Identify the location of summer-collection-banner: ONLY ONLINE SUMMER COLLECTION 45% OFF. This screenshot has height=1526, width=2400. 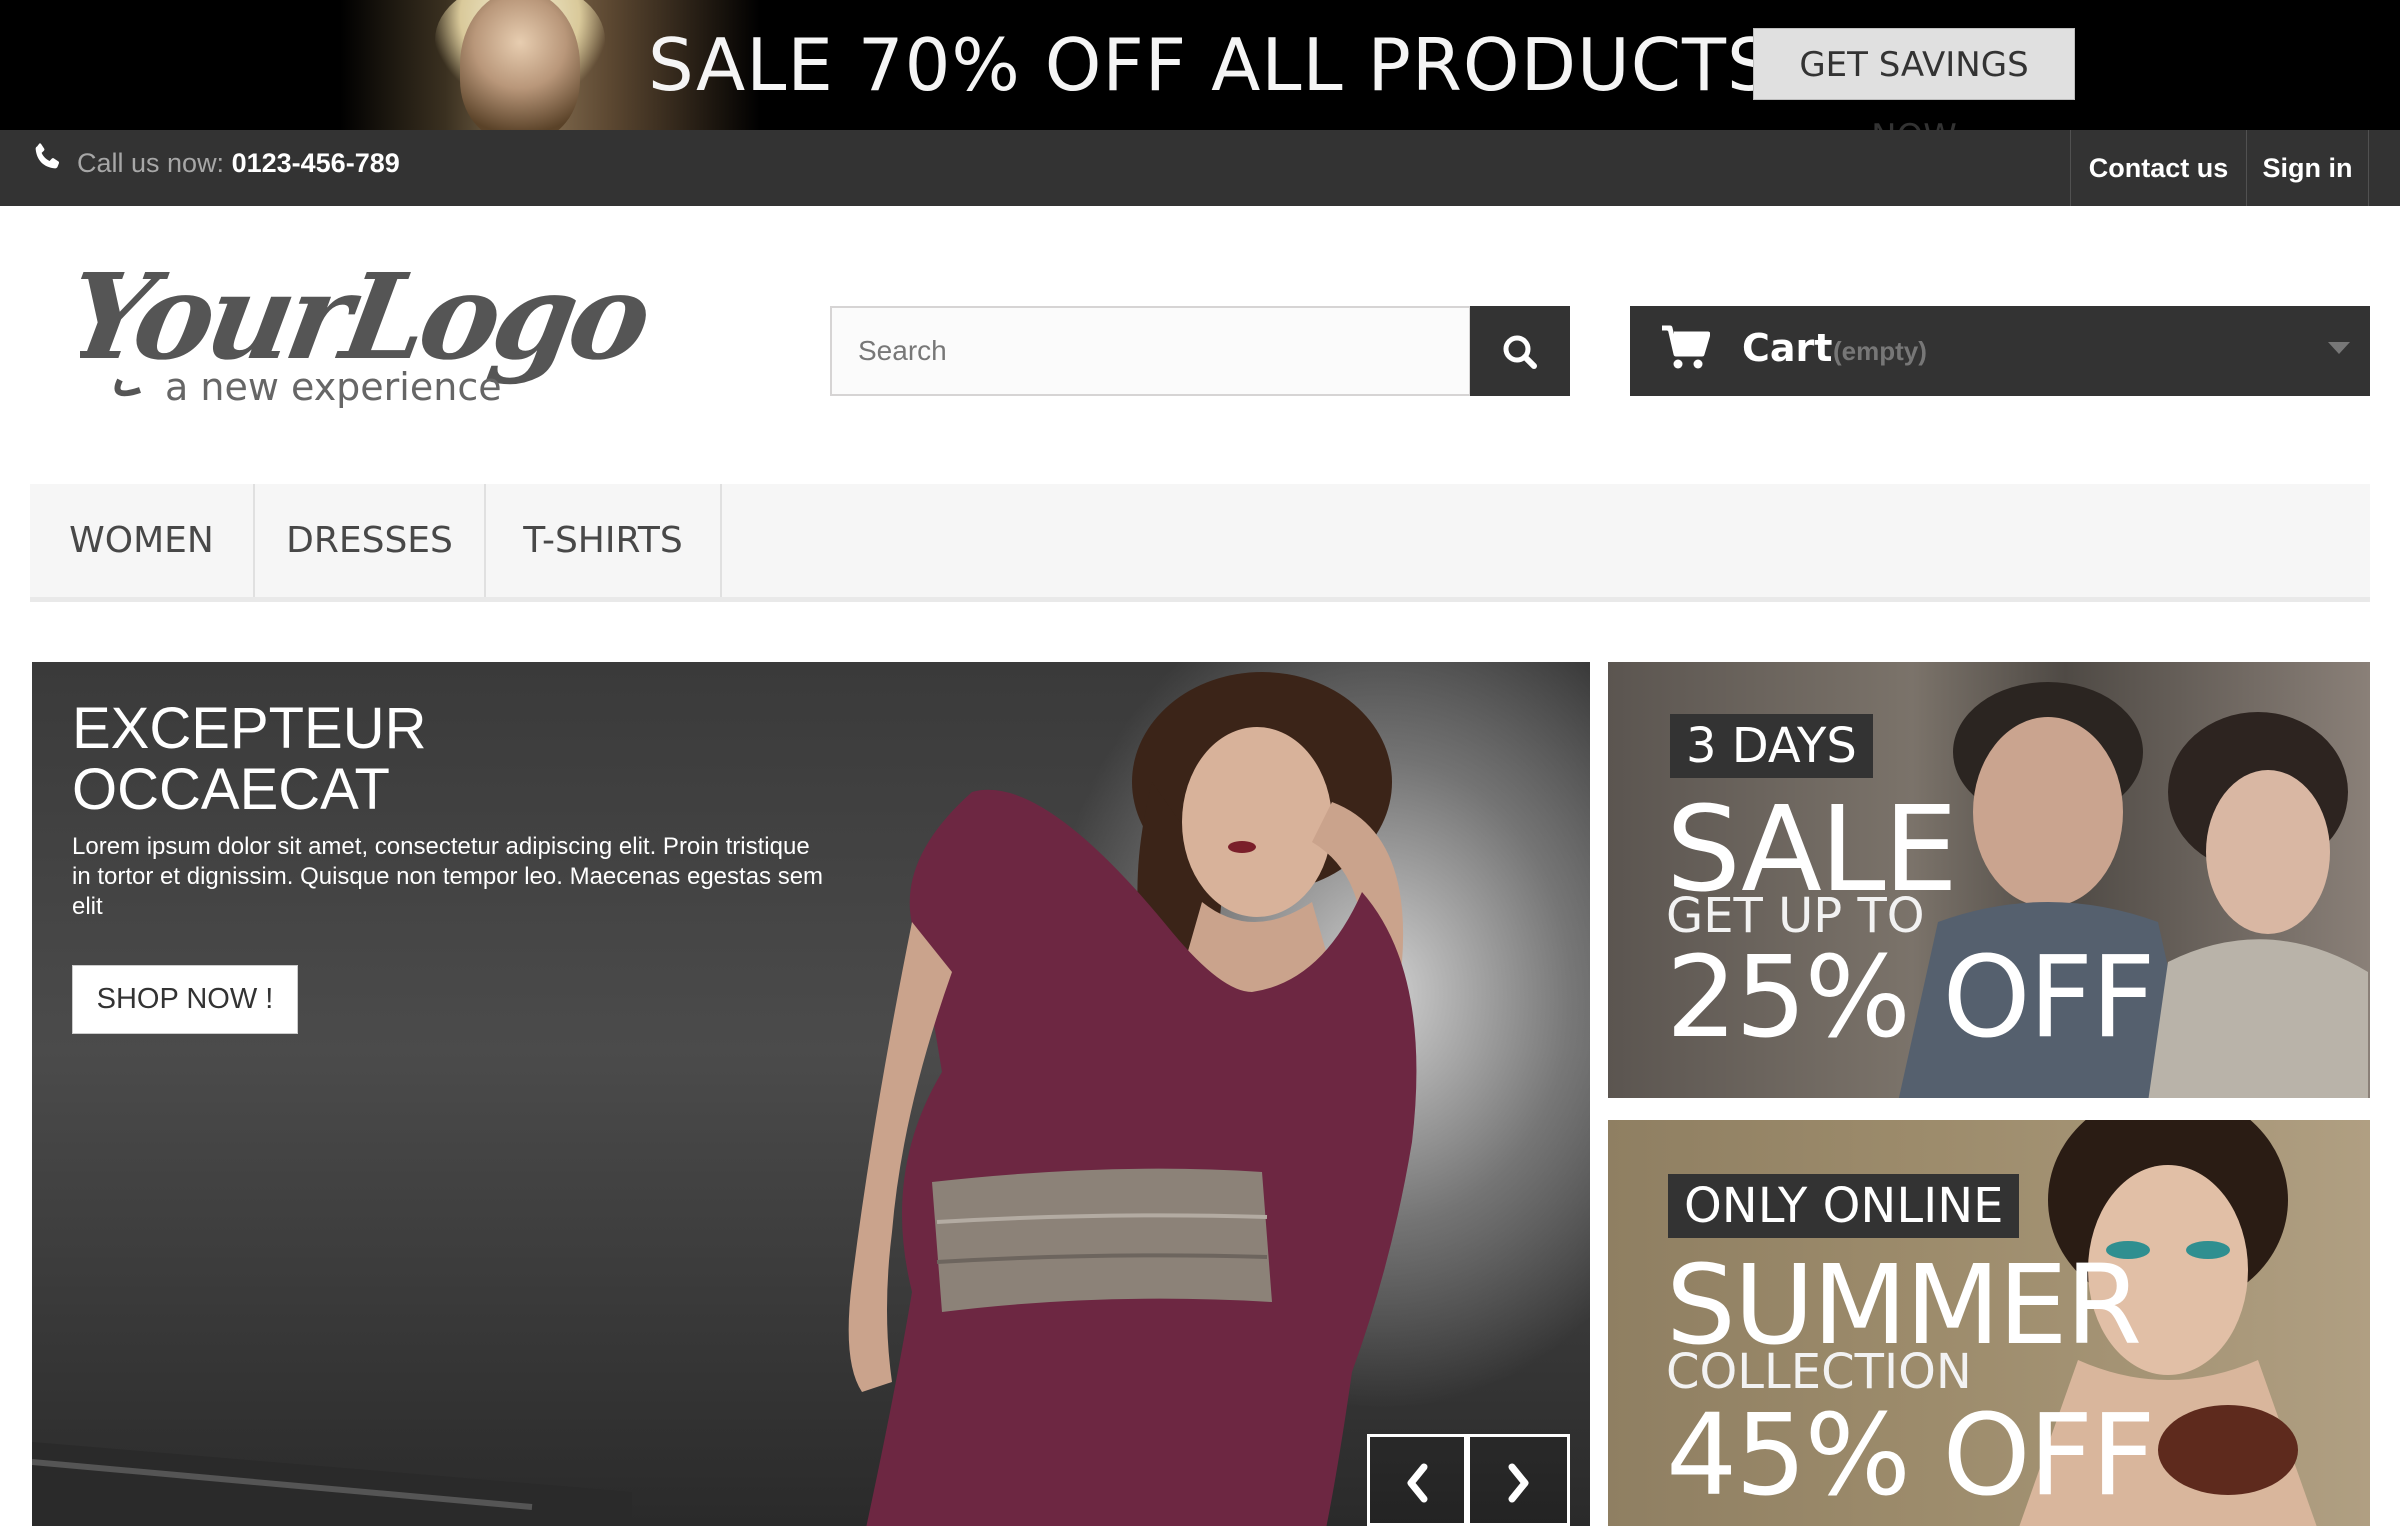
(1989, 1323).